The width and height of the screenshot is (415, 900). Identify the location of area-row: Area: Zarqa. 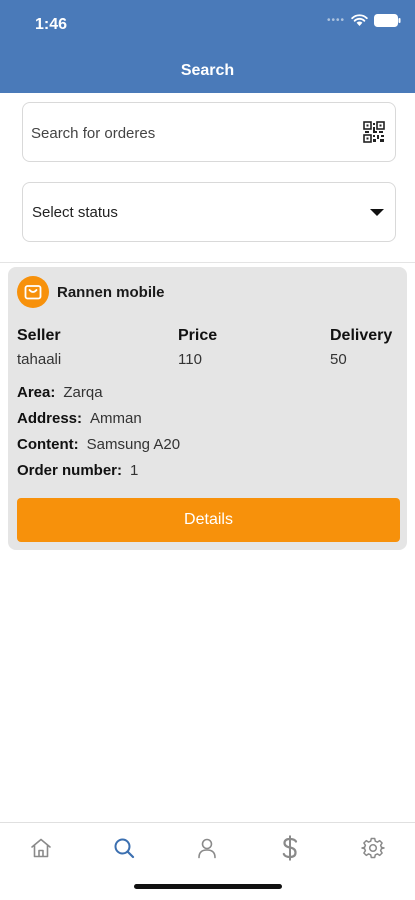
(60, 392).